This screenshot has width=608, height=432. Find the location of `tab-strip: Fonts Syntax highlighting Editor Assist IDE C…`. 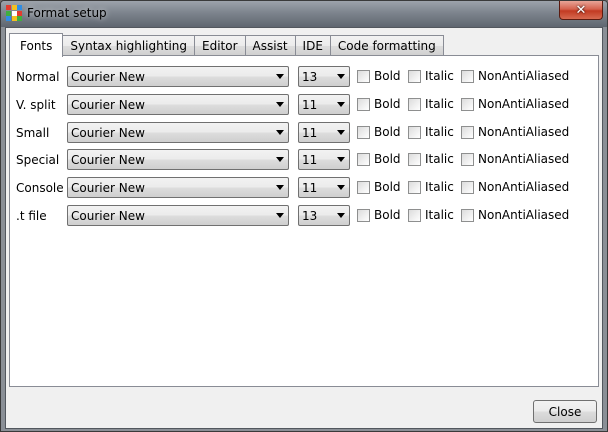

tab-strip: Fonts Syntax highlighting Editor Assist IDE C… is located at coordinates (226, 44).